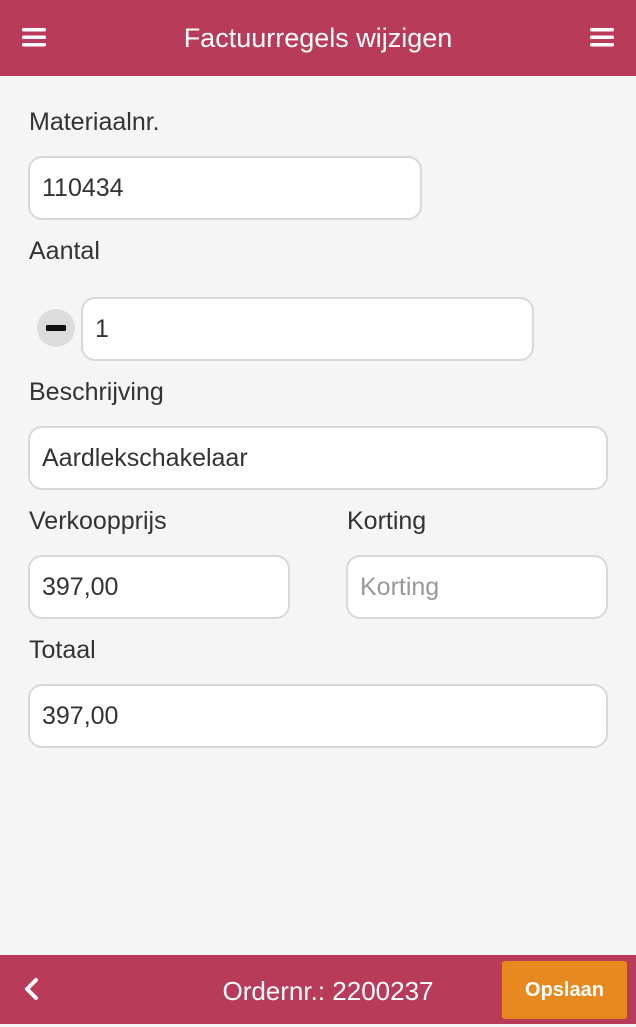 The image size is (636, 1027). Describe the element at coordinates (98, 521) in the screenshot. I see `price-label: Verkoopprijs` at that location.